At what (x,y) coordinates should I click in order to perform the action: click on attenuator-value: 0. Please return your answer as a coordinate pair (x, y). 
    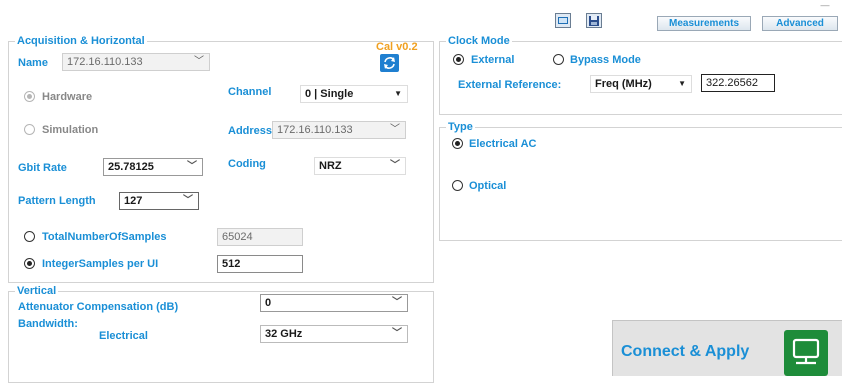
    Looking at the image, I should click on (268, 303).